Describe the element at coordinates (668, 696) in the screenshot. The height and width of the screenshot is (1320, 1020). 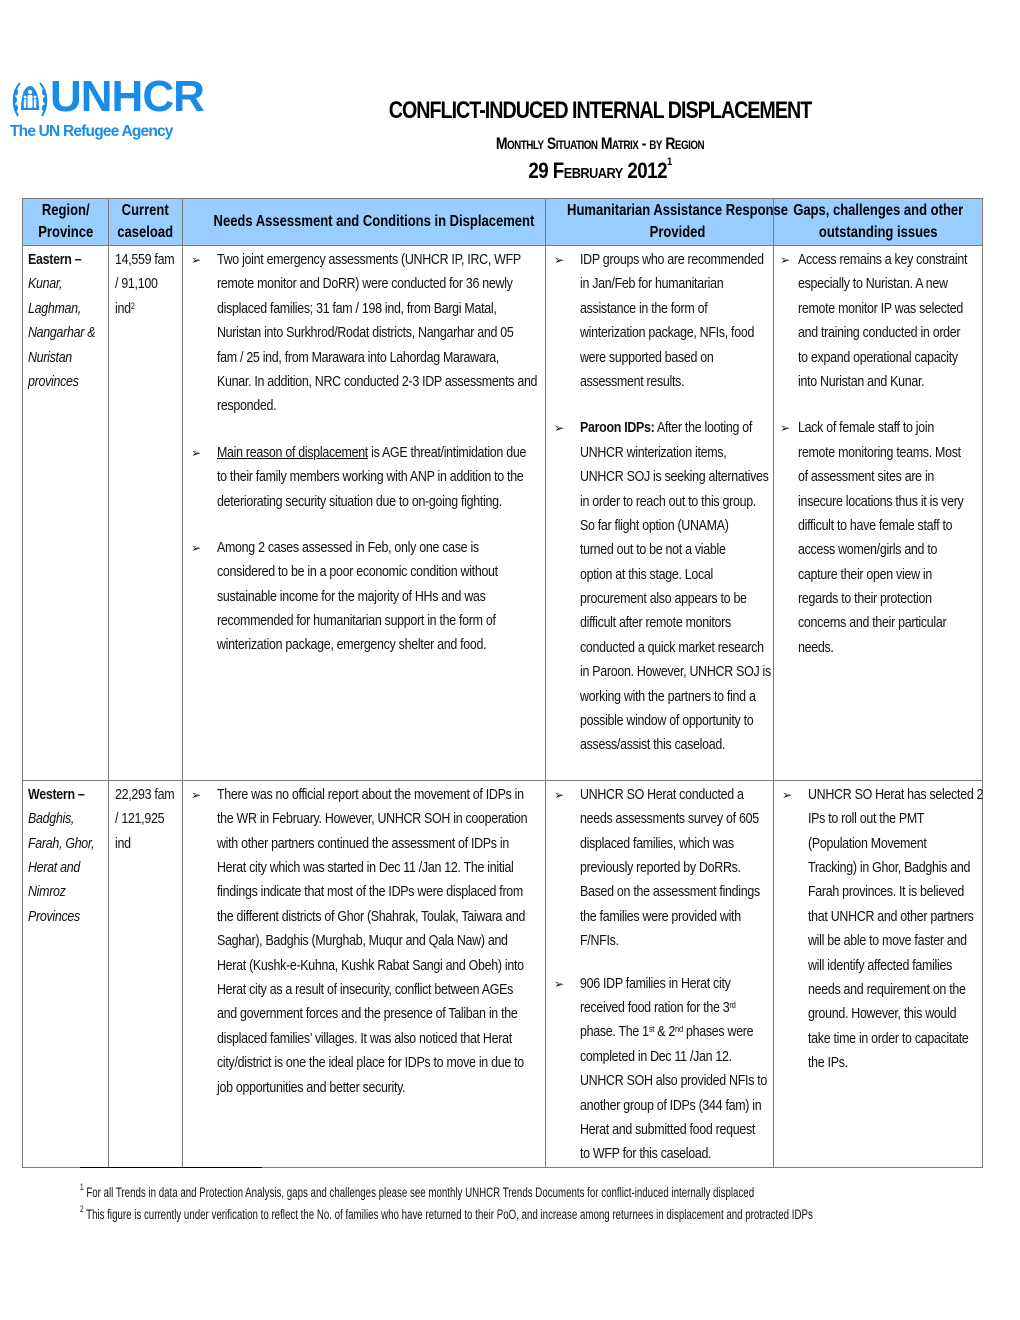
I see `text-line: working with the partners to find a` at that location.